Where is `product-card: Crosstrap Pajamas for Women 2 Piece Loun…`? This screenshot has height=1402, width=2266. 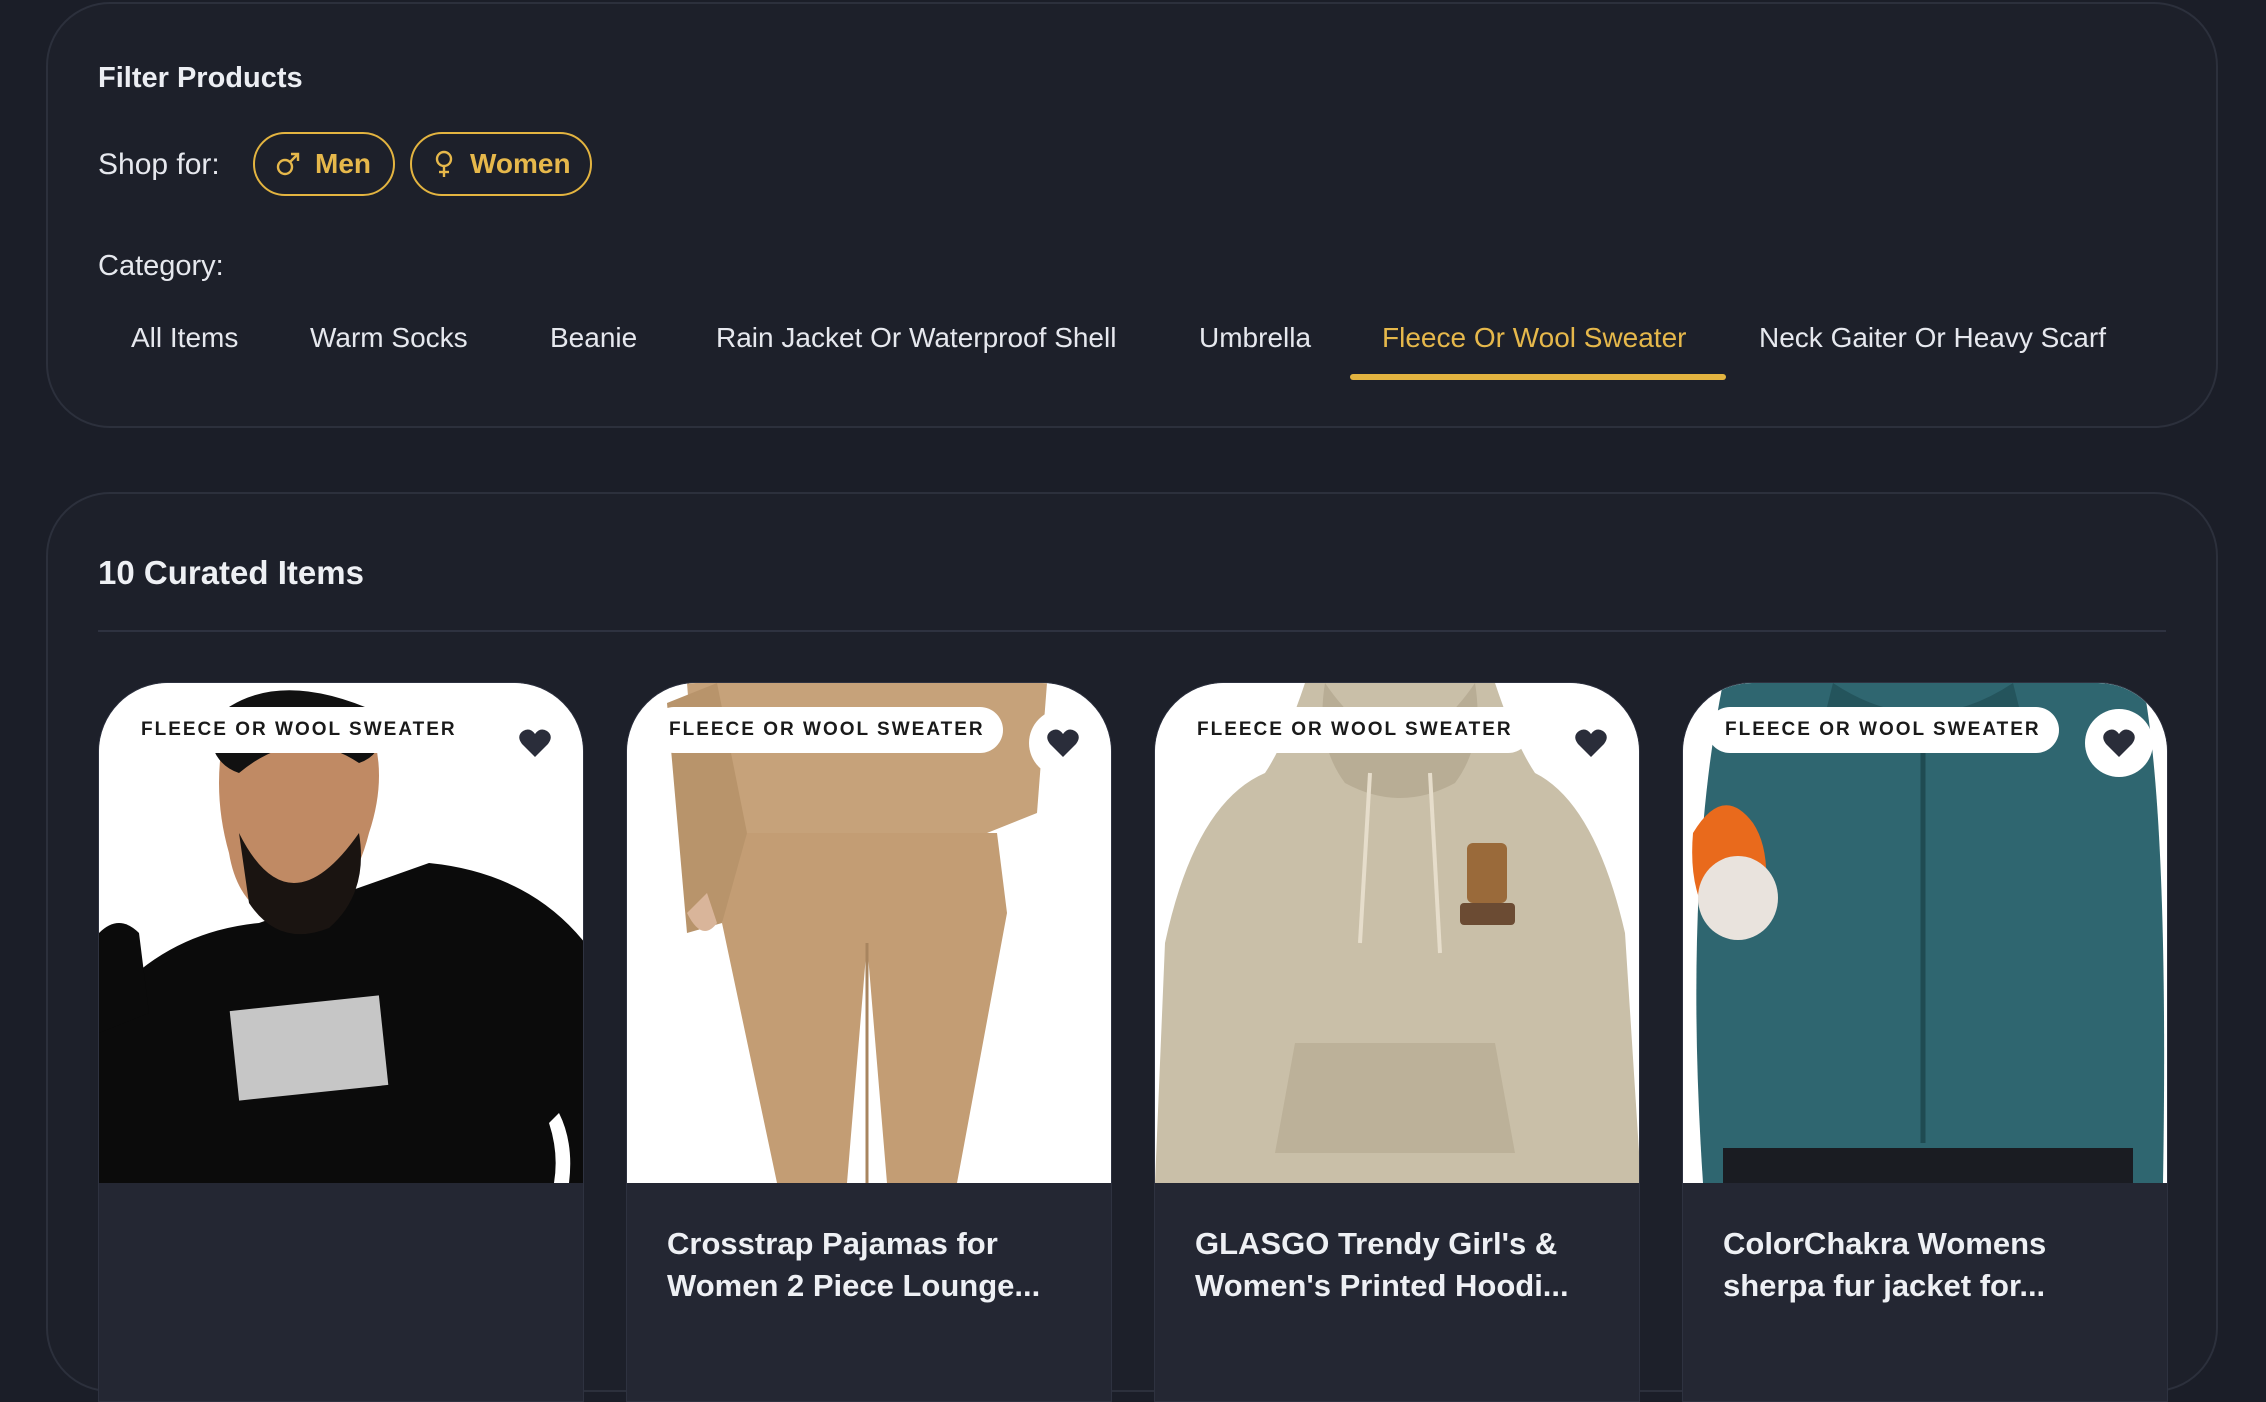
product-card: Crosstrap Pajamas for Women 2 Piece Loun… is located at coordinates (869, 1042).